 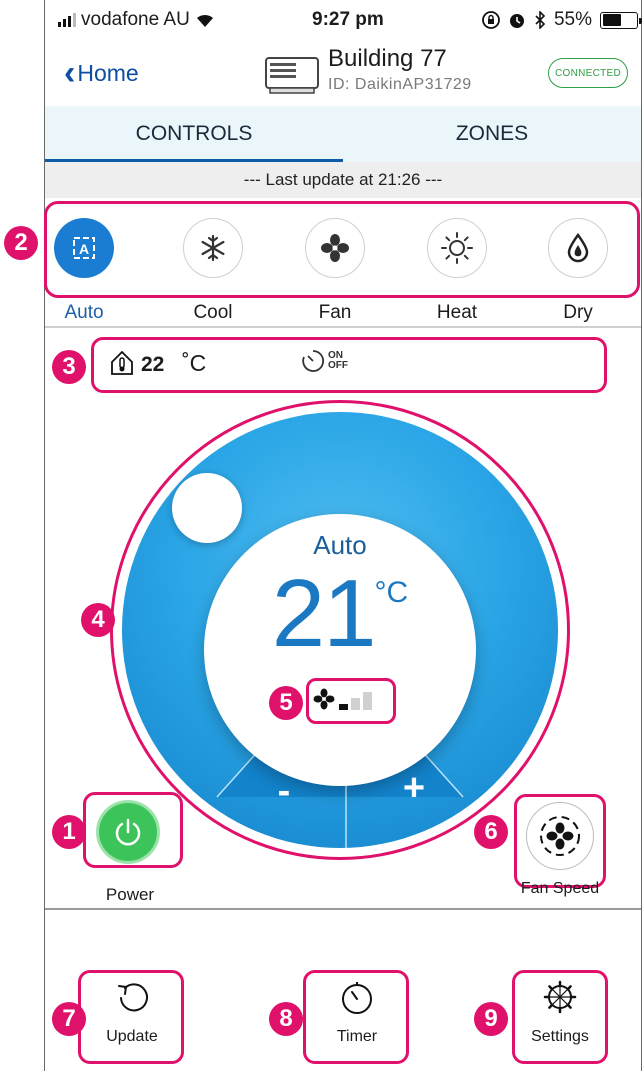 I want to click on gear-icon, so click(x=560, y=997).